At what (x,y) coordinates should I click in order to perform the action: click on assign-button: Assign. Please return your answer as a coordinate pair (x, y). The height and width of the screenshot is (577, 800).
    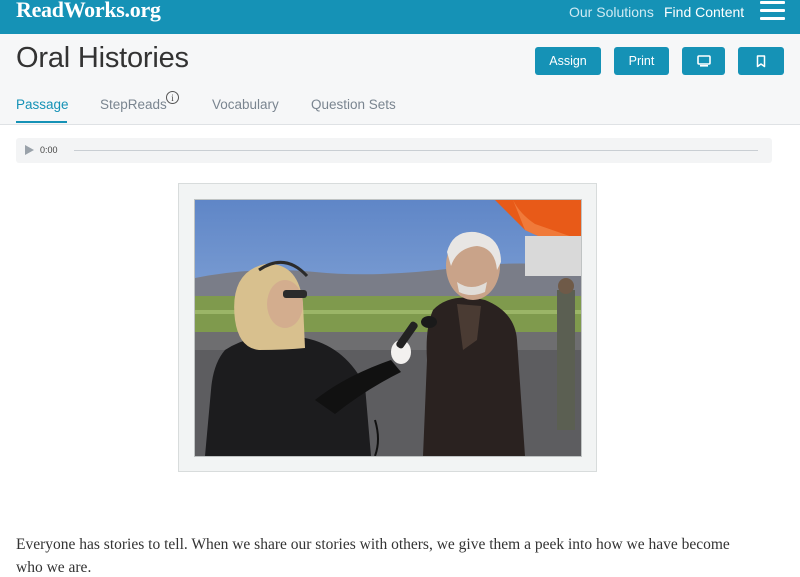
    Looking at the image, I should click on (568, 61).